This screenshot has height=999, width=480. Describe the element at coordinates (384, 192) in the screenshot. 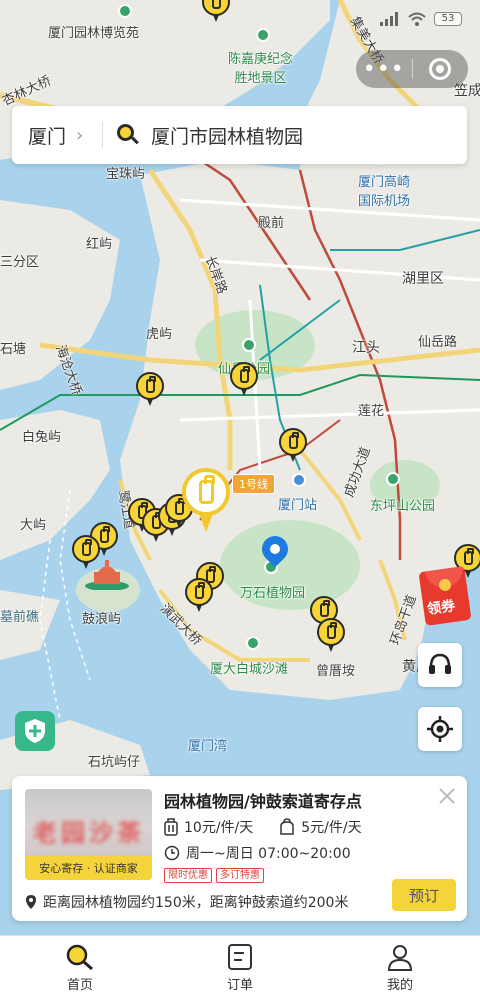

I see `map-label-airport: 厦门高崎 国际机场` at that location.